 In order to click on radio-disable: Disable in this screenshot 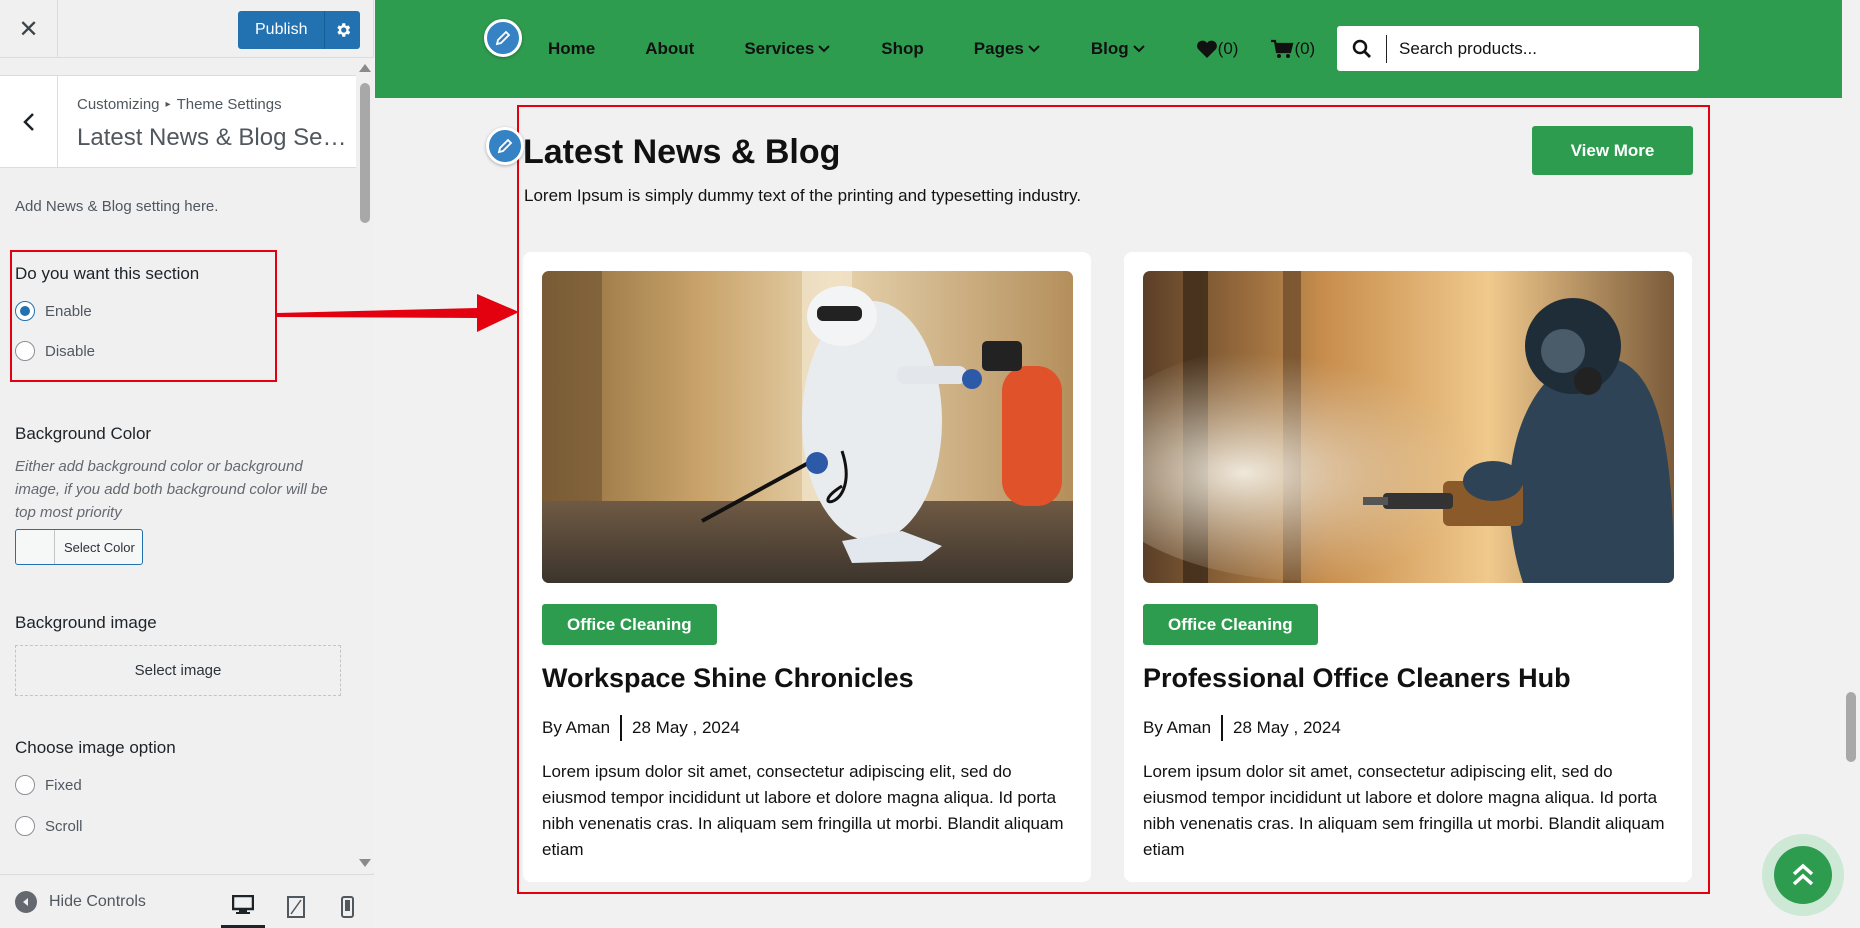, I will do `click(55, 351)`.